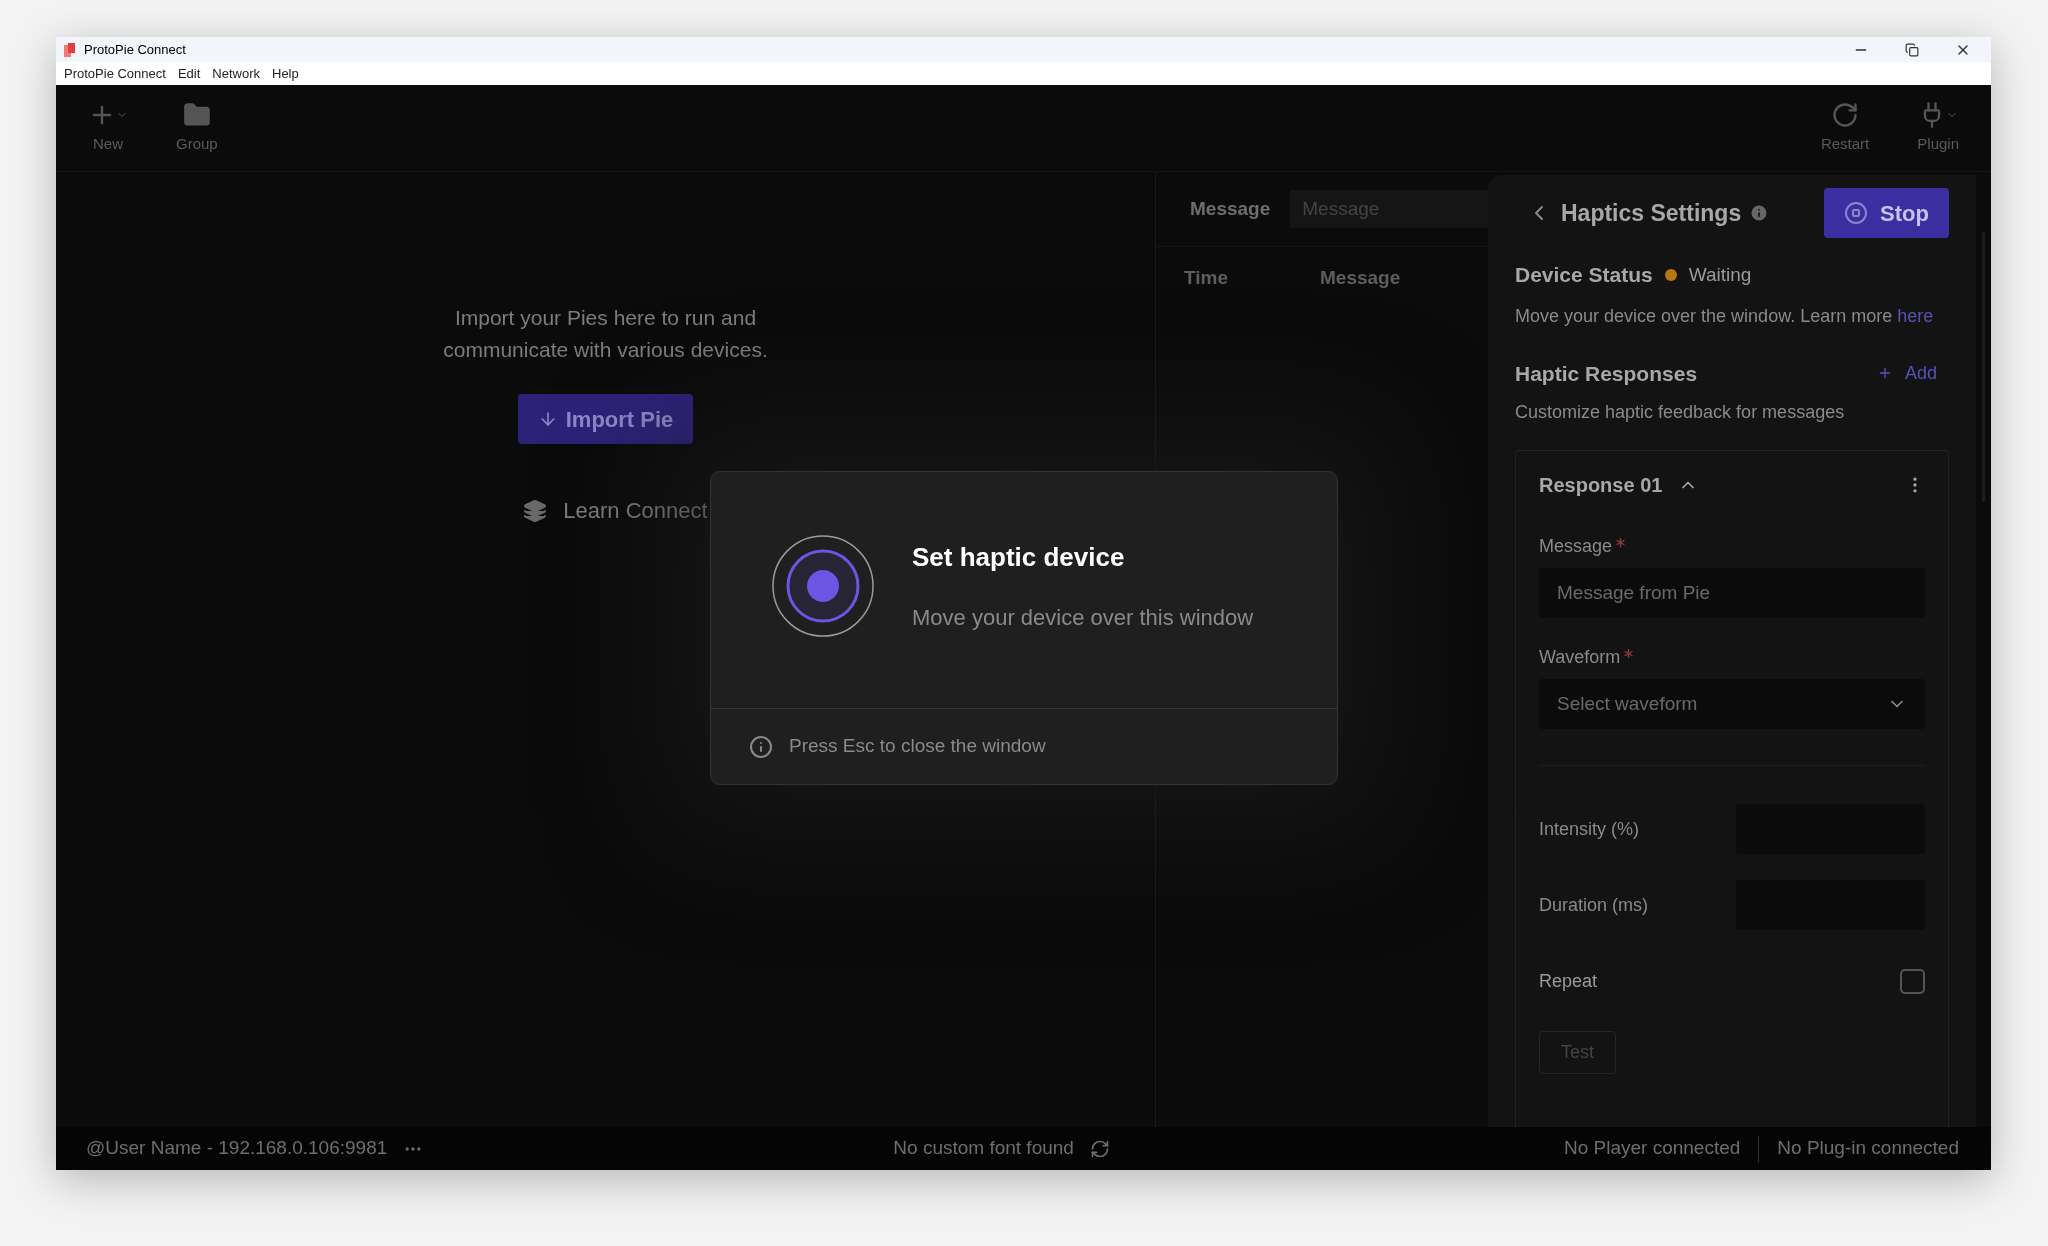  What do you see at coordinates (1206, 277) in the screenshot?
I see `column-header: Time` at bounding box center [1206, 277].